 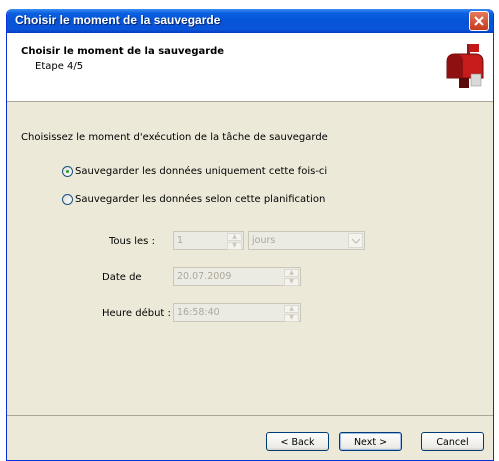 I want to click on start-time-field: 16:58:40 ▲ ▼, so click(x=237, y=312).